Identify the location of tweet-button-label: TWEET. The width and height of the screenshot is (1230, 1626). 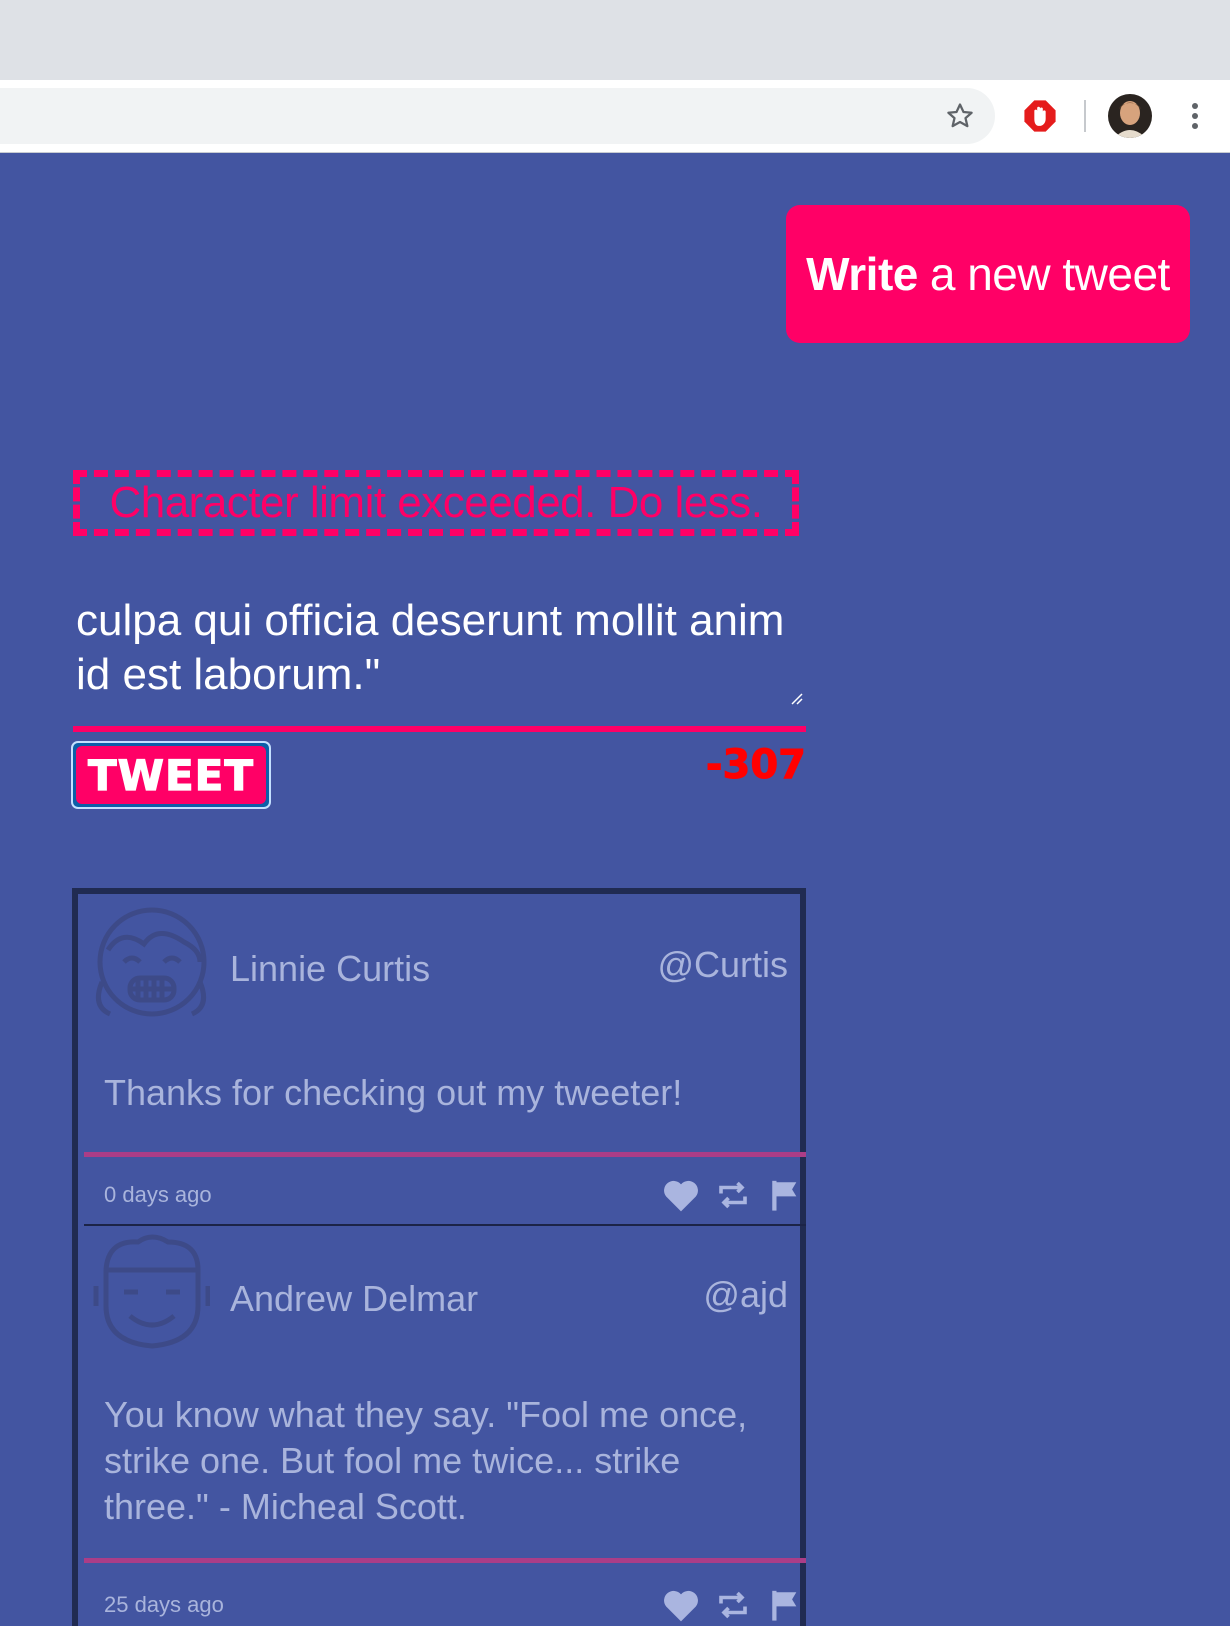
(171, 775).